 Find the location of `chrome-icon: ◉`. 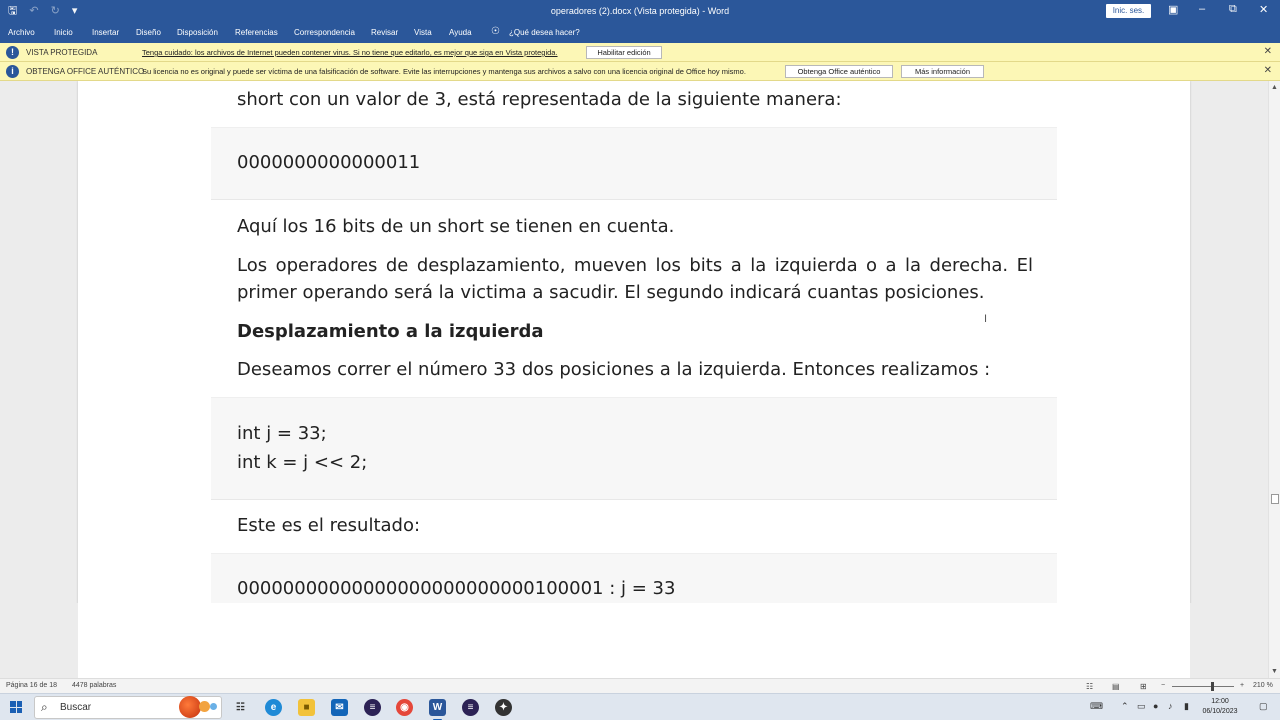

chrome-icon: ◉ is located at coordinates (404, 707).